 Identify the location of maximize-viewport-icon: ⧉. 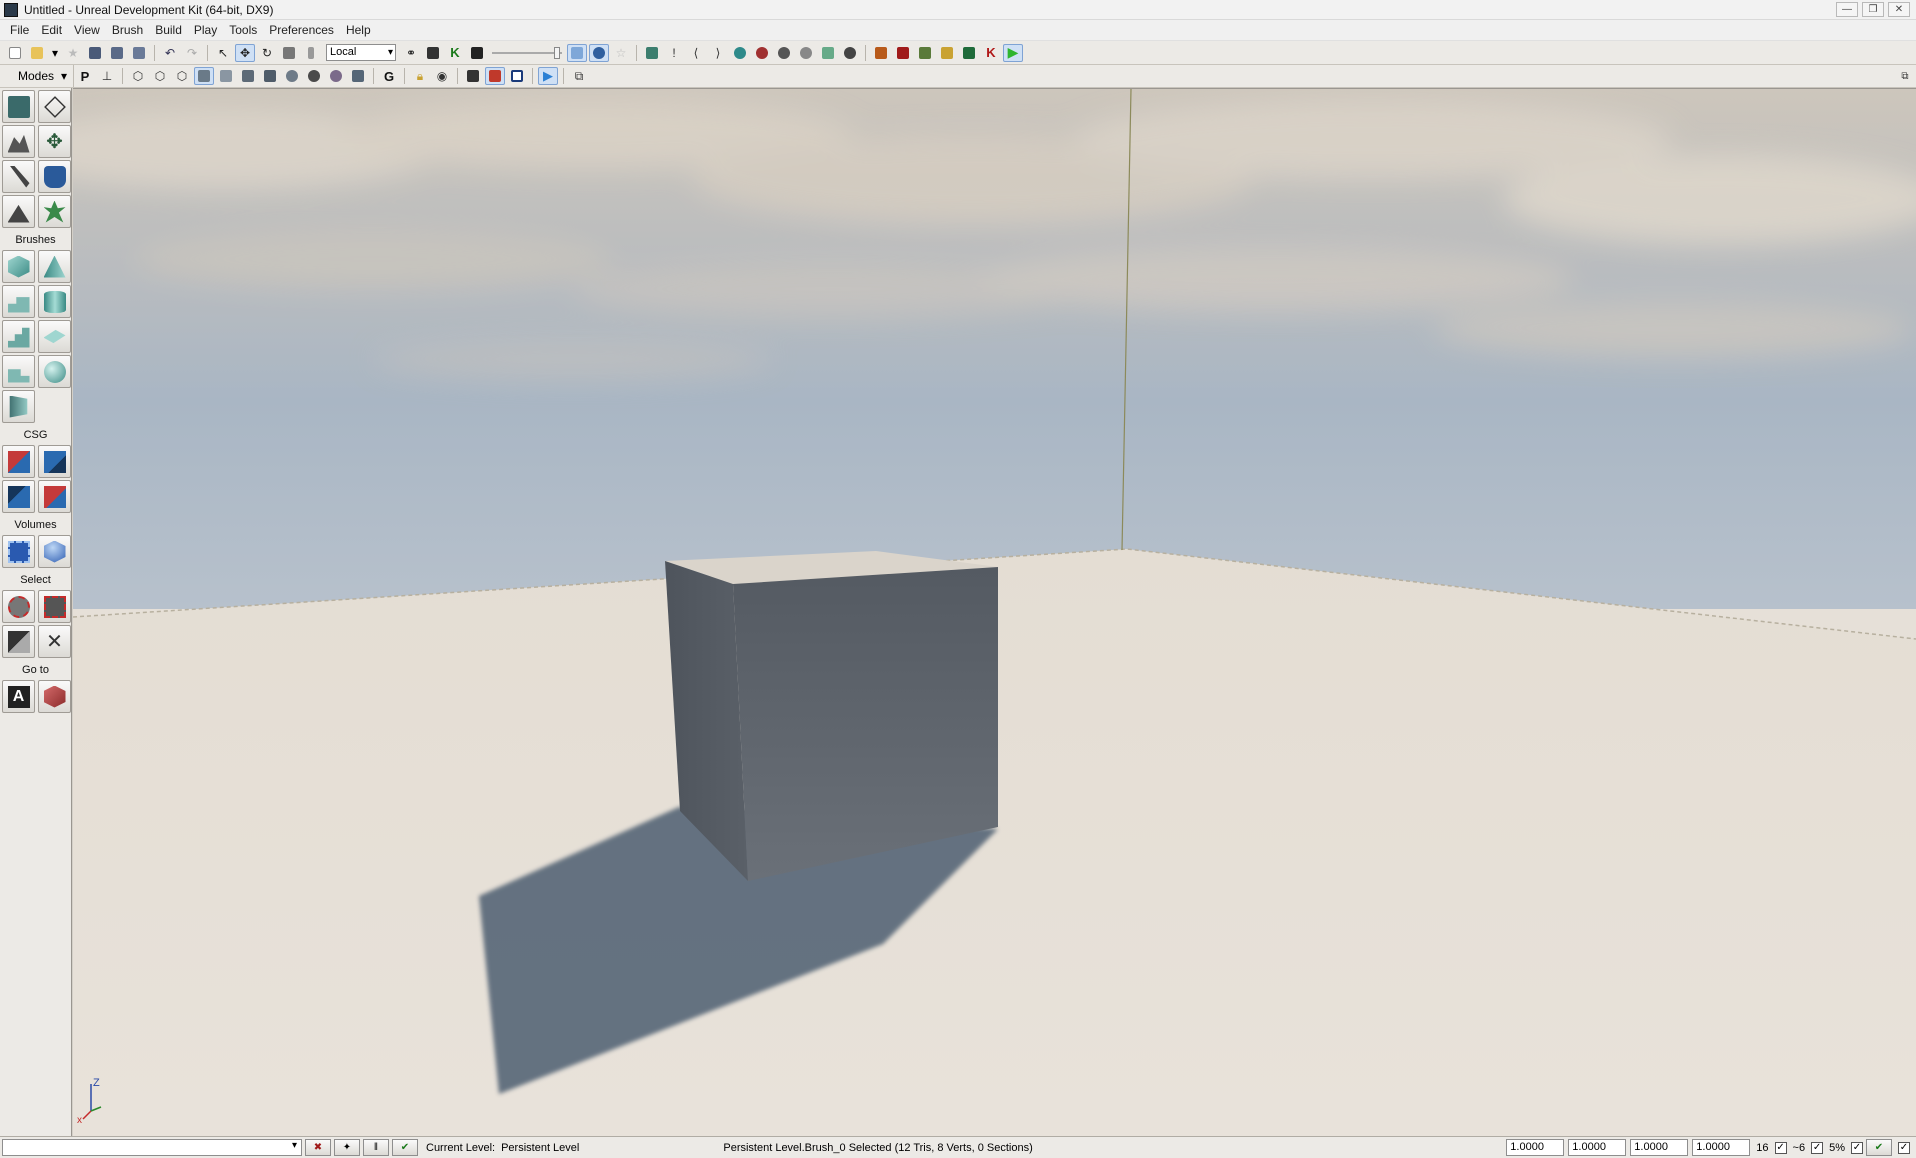
(1905, 76).